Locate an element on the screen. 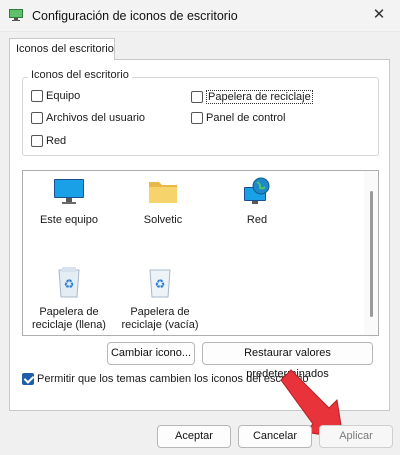  ok-button: Aceptar is located at coordinates (194, 436).